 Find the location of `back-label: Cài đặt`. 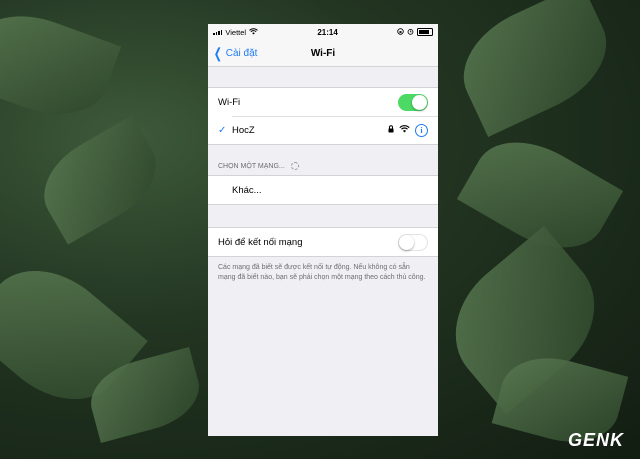

back-label: Cài đặt is located at coordinates (241, 53).